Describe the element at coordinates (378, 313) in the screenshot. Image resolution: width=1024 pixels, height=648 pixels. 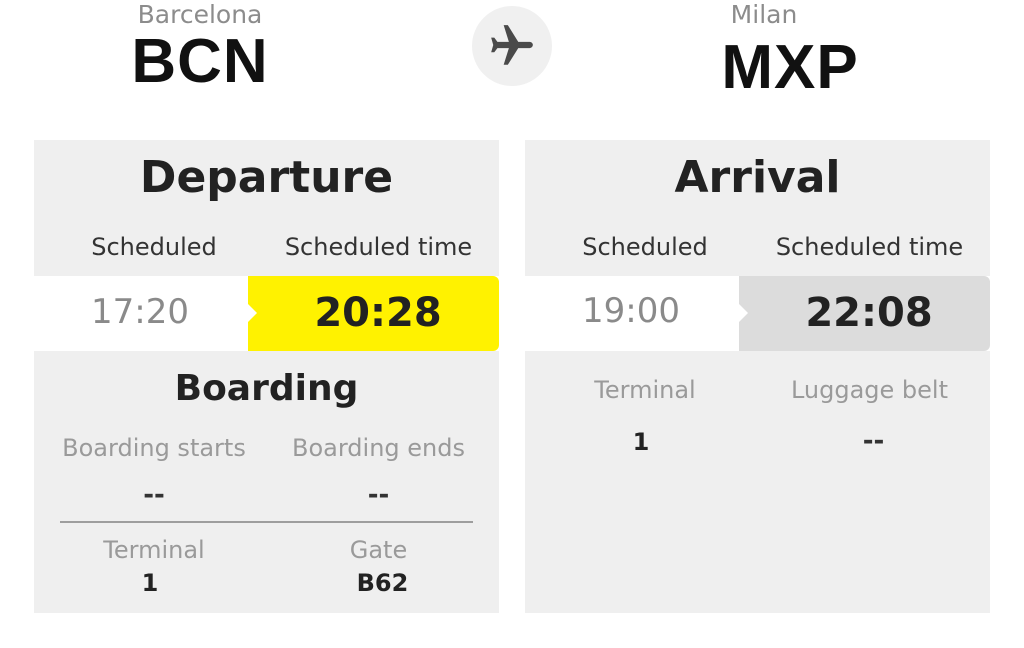
I see `departure-scheduled-time-value: 20:28` at that location.